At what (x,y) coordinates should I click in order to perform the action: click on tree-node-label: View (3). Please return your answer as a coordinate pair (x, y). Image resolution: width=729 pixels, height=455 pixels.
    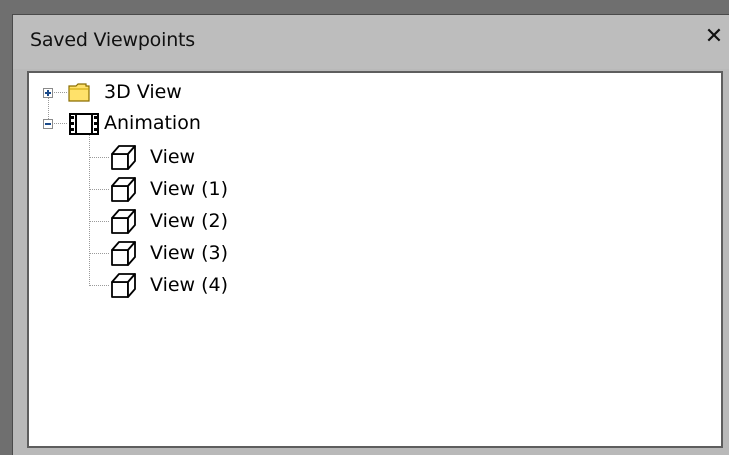
    Looking at the image, I should click on (189, 253).